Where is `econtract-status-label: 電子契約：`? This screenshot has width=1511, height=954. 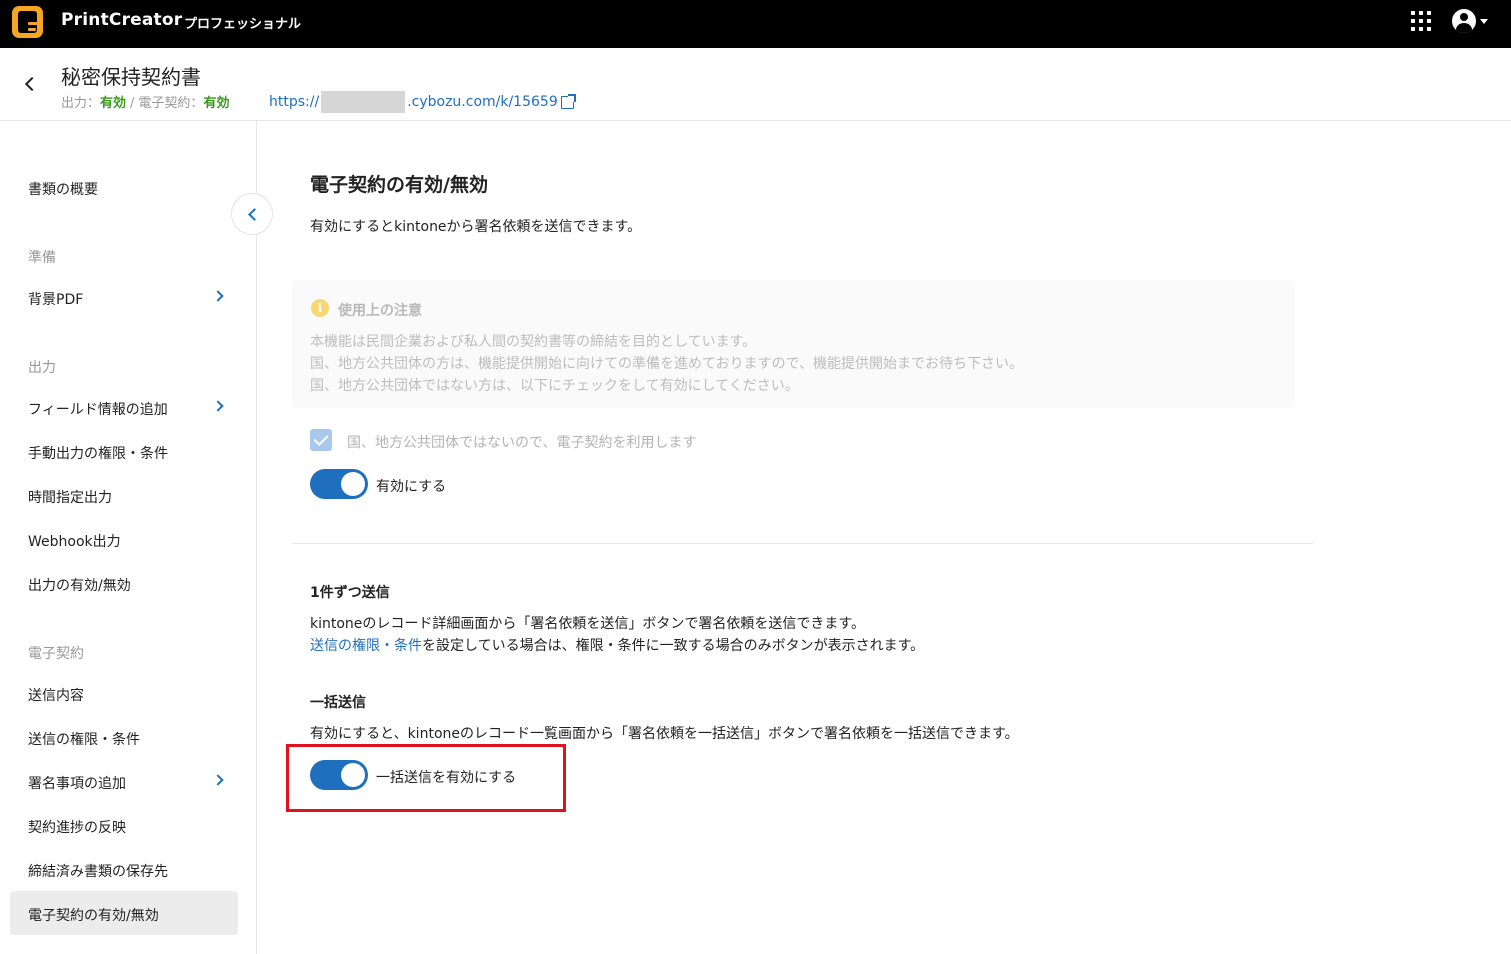
econtract-status-label: 電子契約： is located at coordinates (171, 103).